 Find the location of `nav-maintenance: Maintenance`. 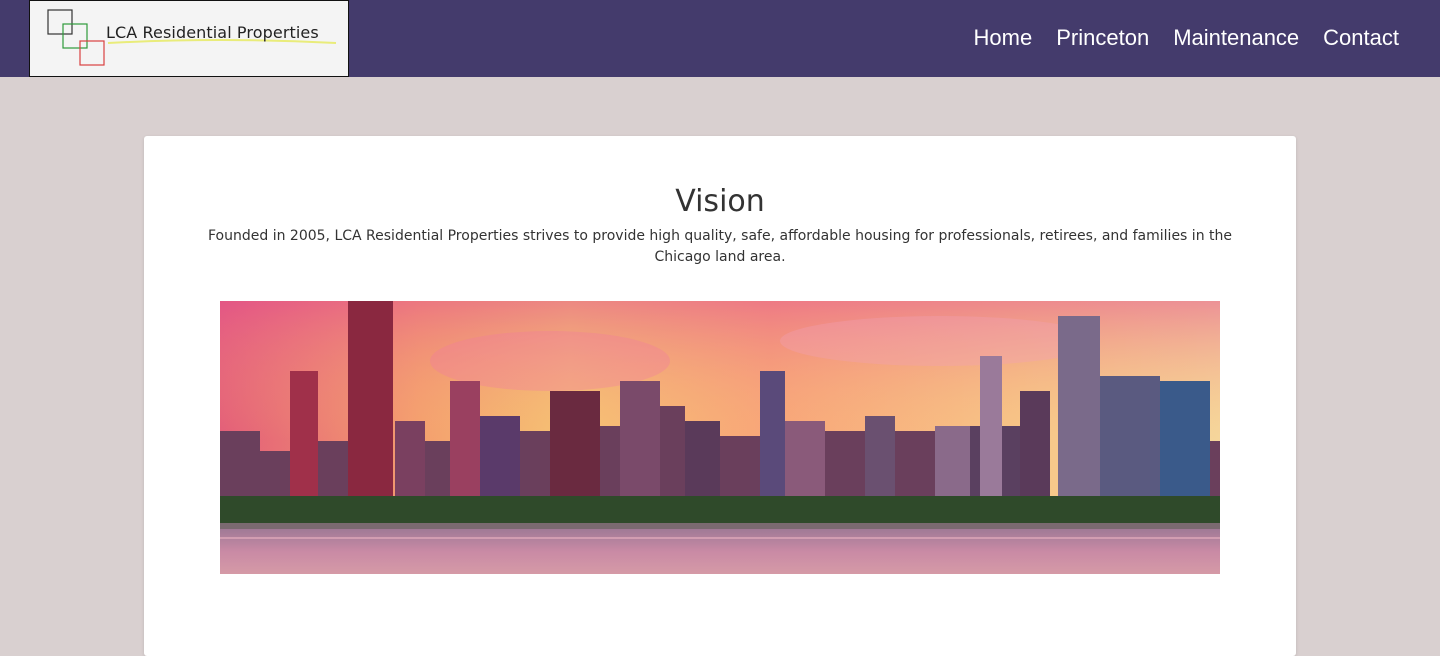

nav-maintenance: Maintenance is located at coordinates (1236, 38).